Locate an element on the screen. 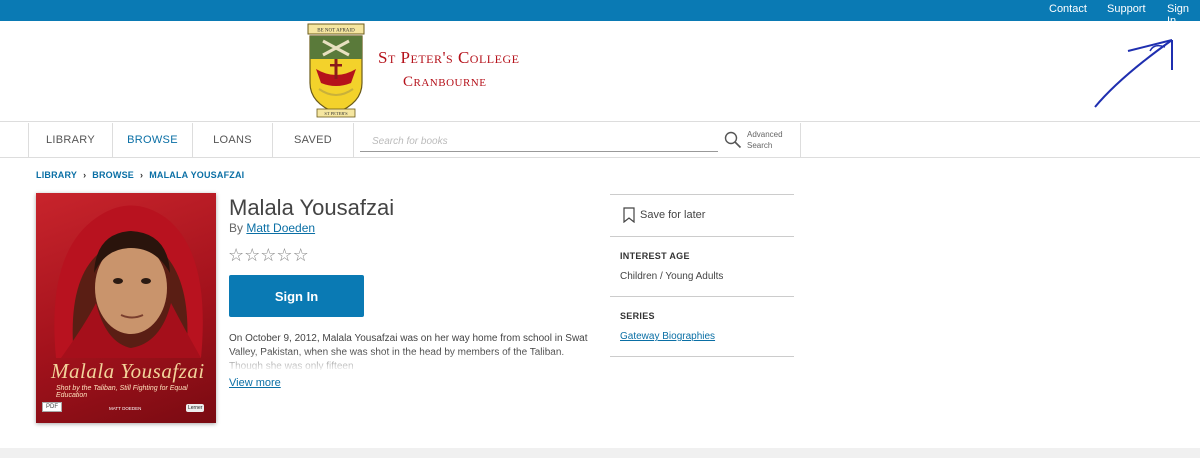  format-badge: PDF is located at coordinates (52, 407).